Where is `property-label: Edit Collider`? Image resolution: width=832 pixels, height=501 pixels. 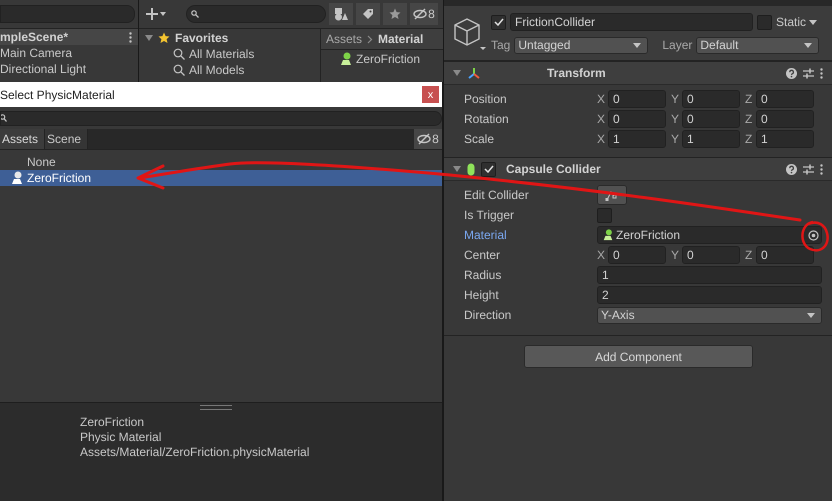
property-label: Edit Collider is located at coordinates (497, 195).